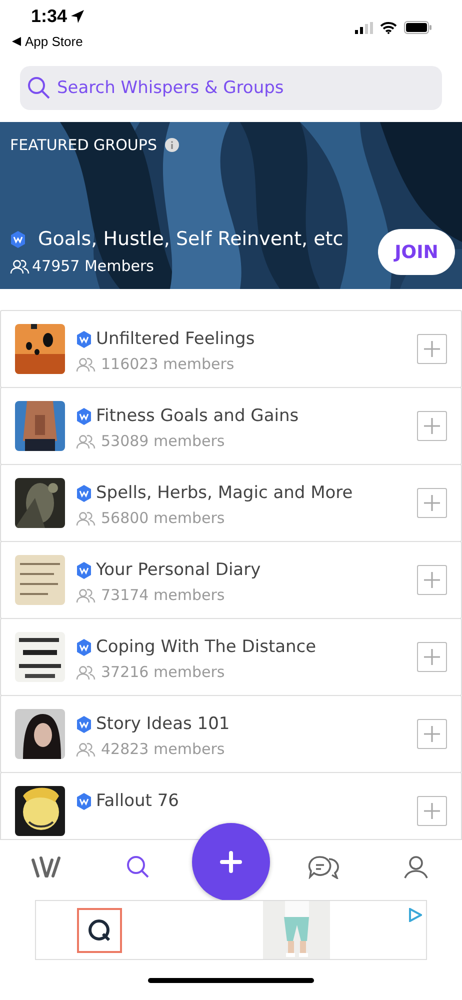  What do you see at coordinates (46, 867) in the screenshot?
I see `w-logo-icon` at bounding box center [46, 867].